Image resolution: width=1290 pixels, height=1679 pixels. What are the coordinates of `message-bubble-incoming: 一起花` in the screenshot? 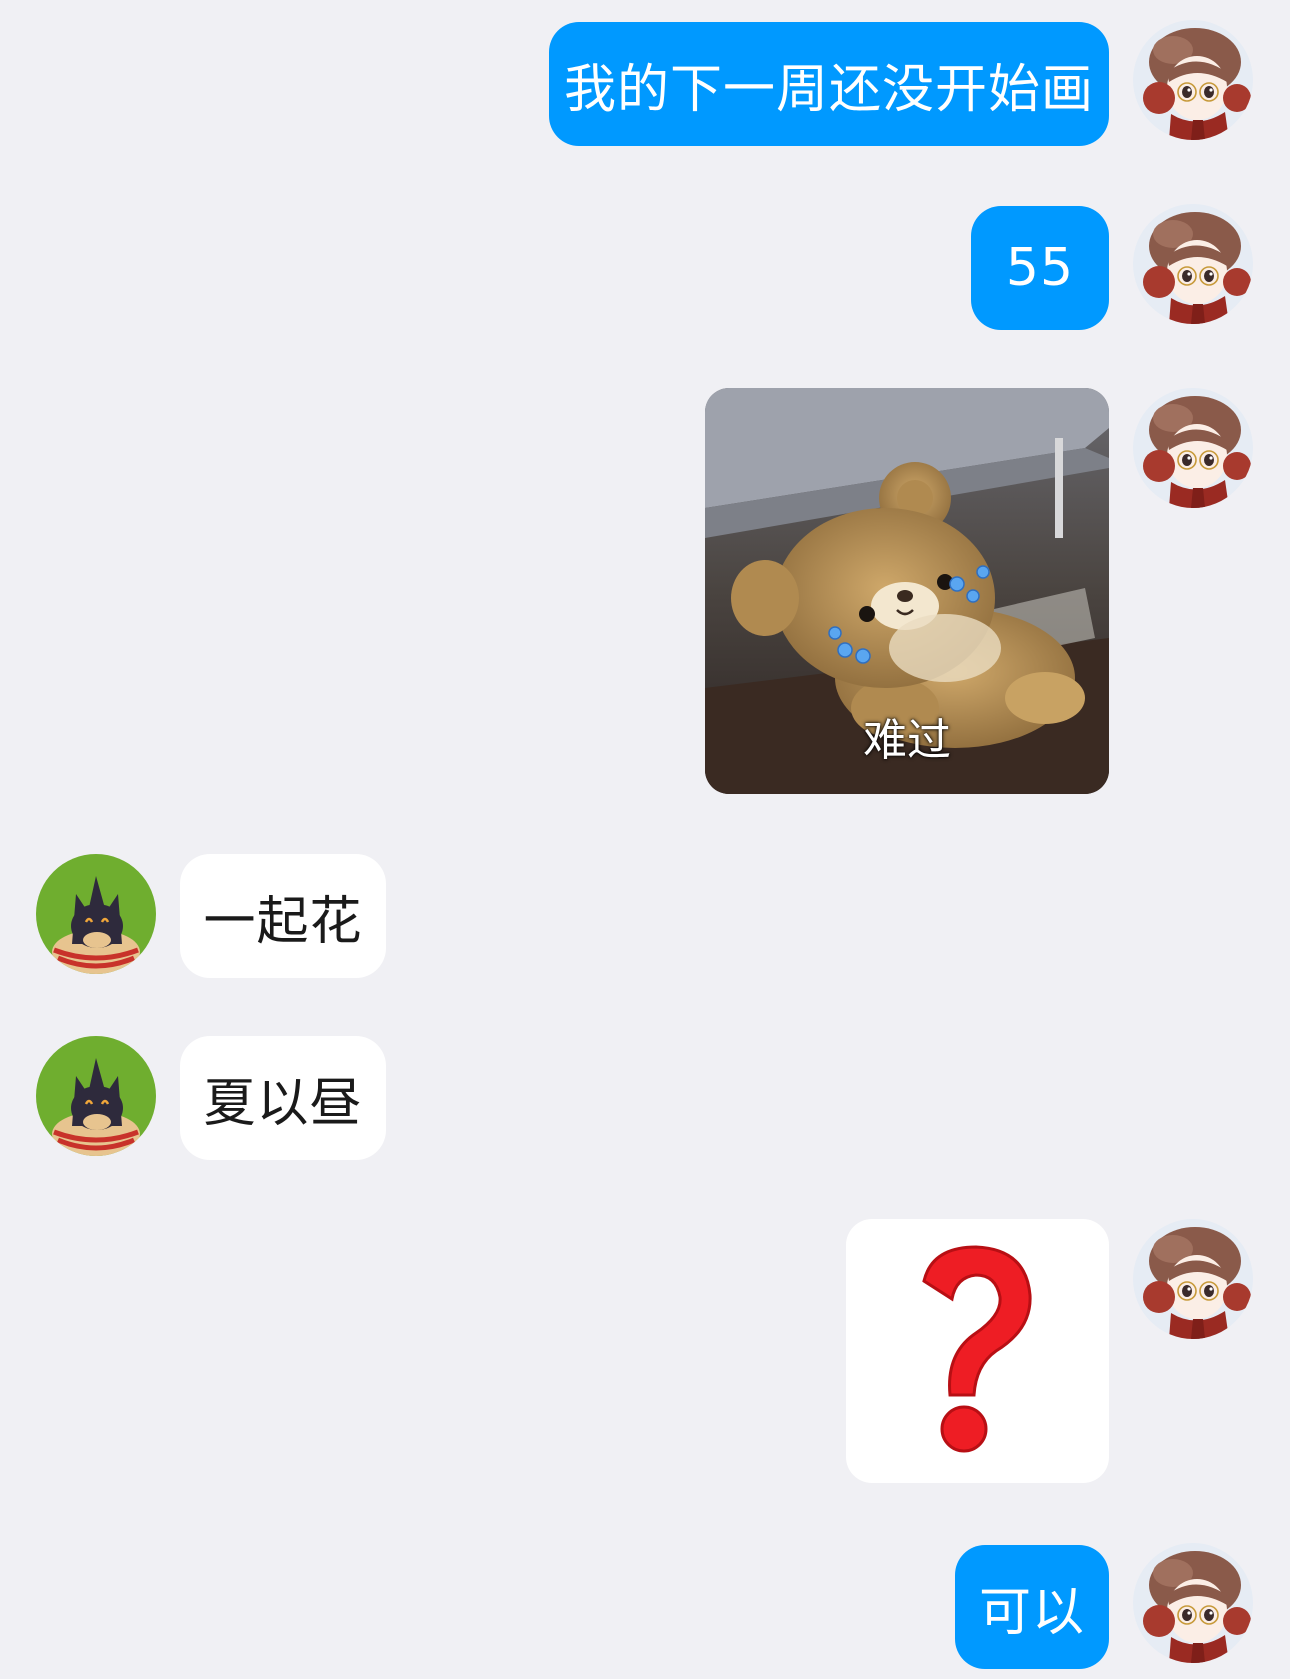 It's located at (283, 916).